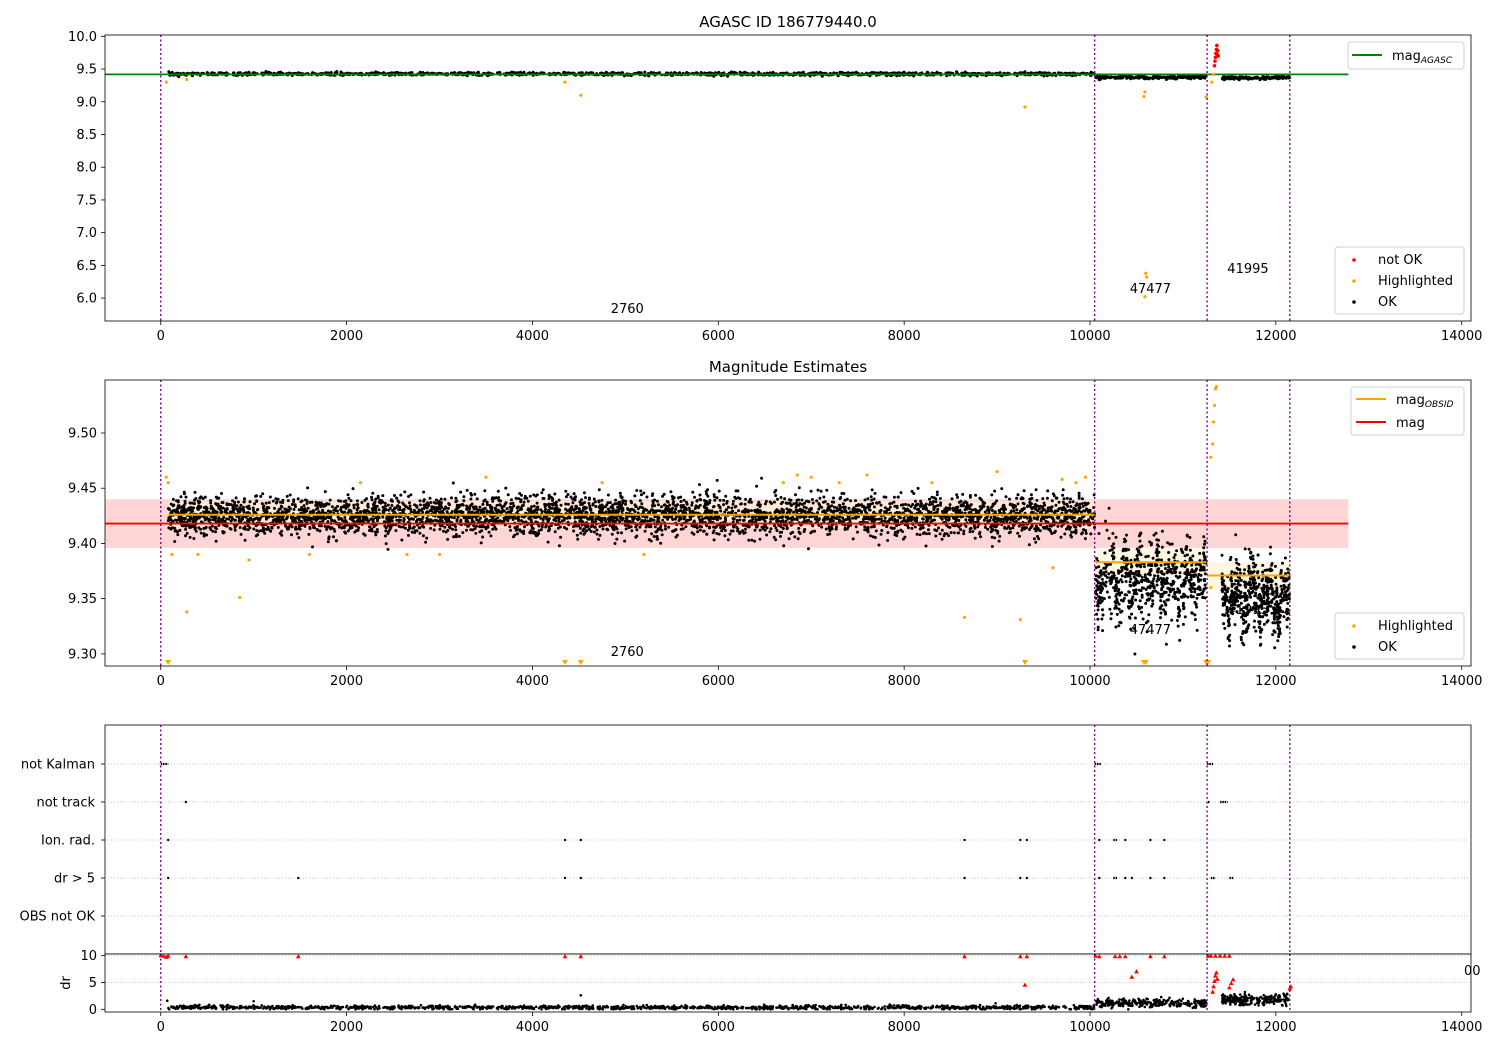 The height and width of the screenshot is (1050, 1500). What do you see at coordinates (581, 95) in the screenshot?
I see `highlighted-point` at bounding box center [581, 95].